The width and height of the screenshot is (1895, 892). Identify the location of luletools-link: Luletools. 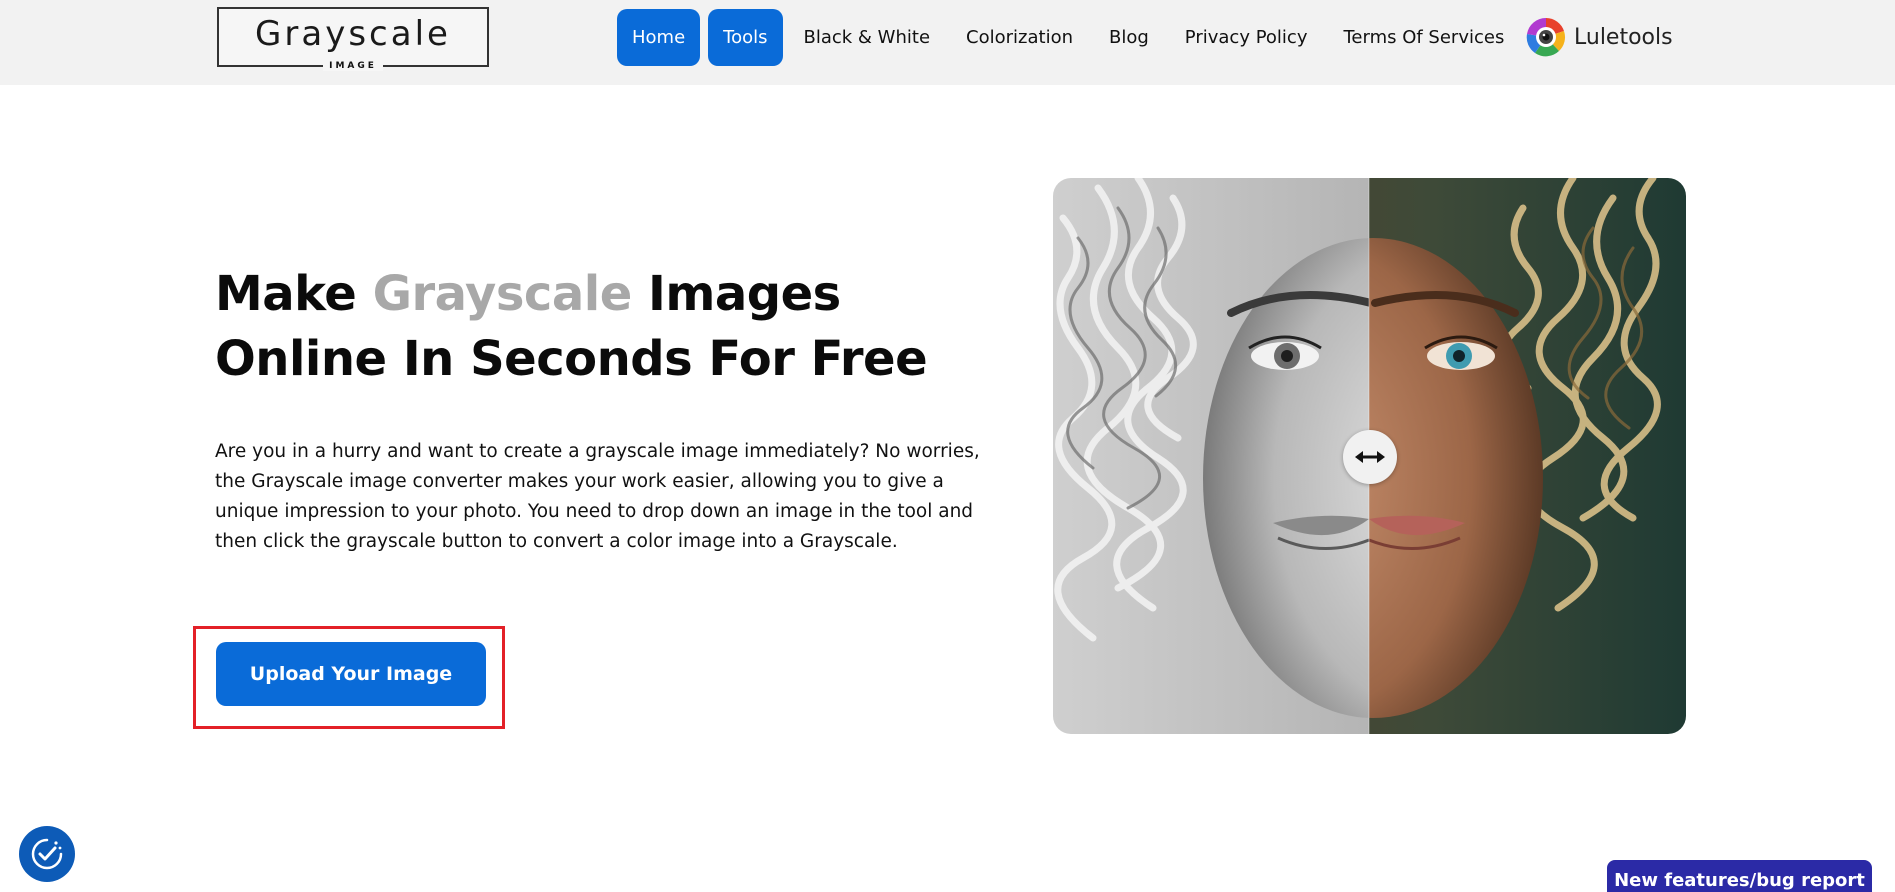
(1599, 37).